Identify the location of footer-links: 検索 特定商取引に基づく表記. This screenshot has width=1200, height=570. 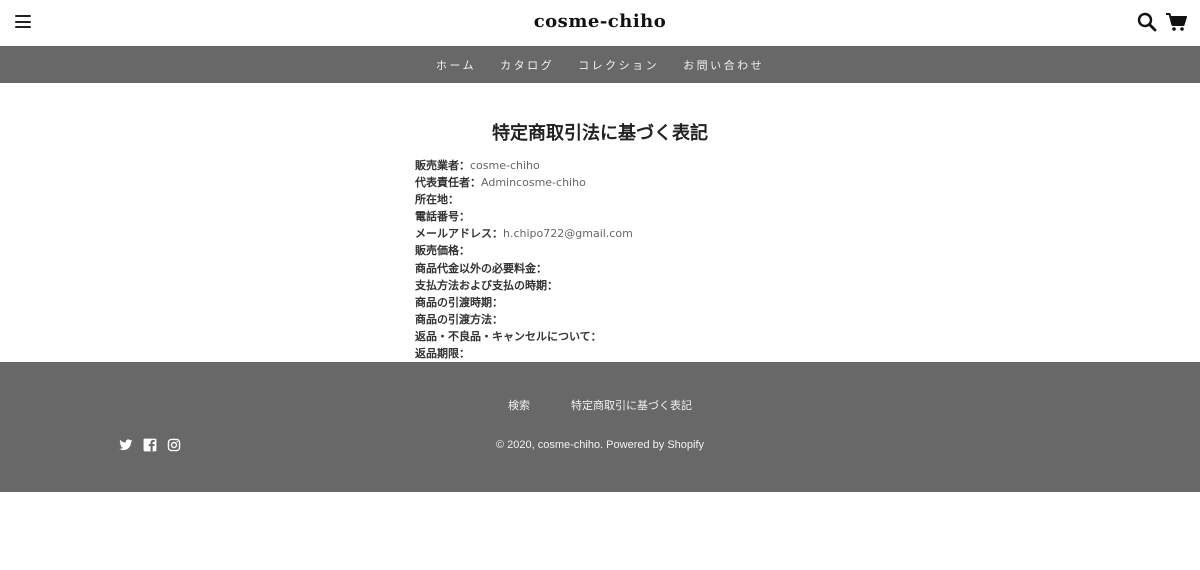
(600, 403).